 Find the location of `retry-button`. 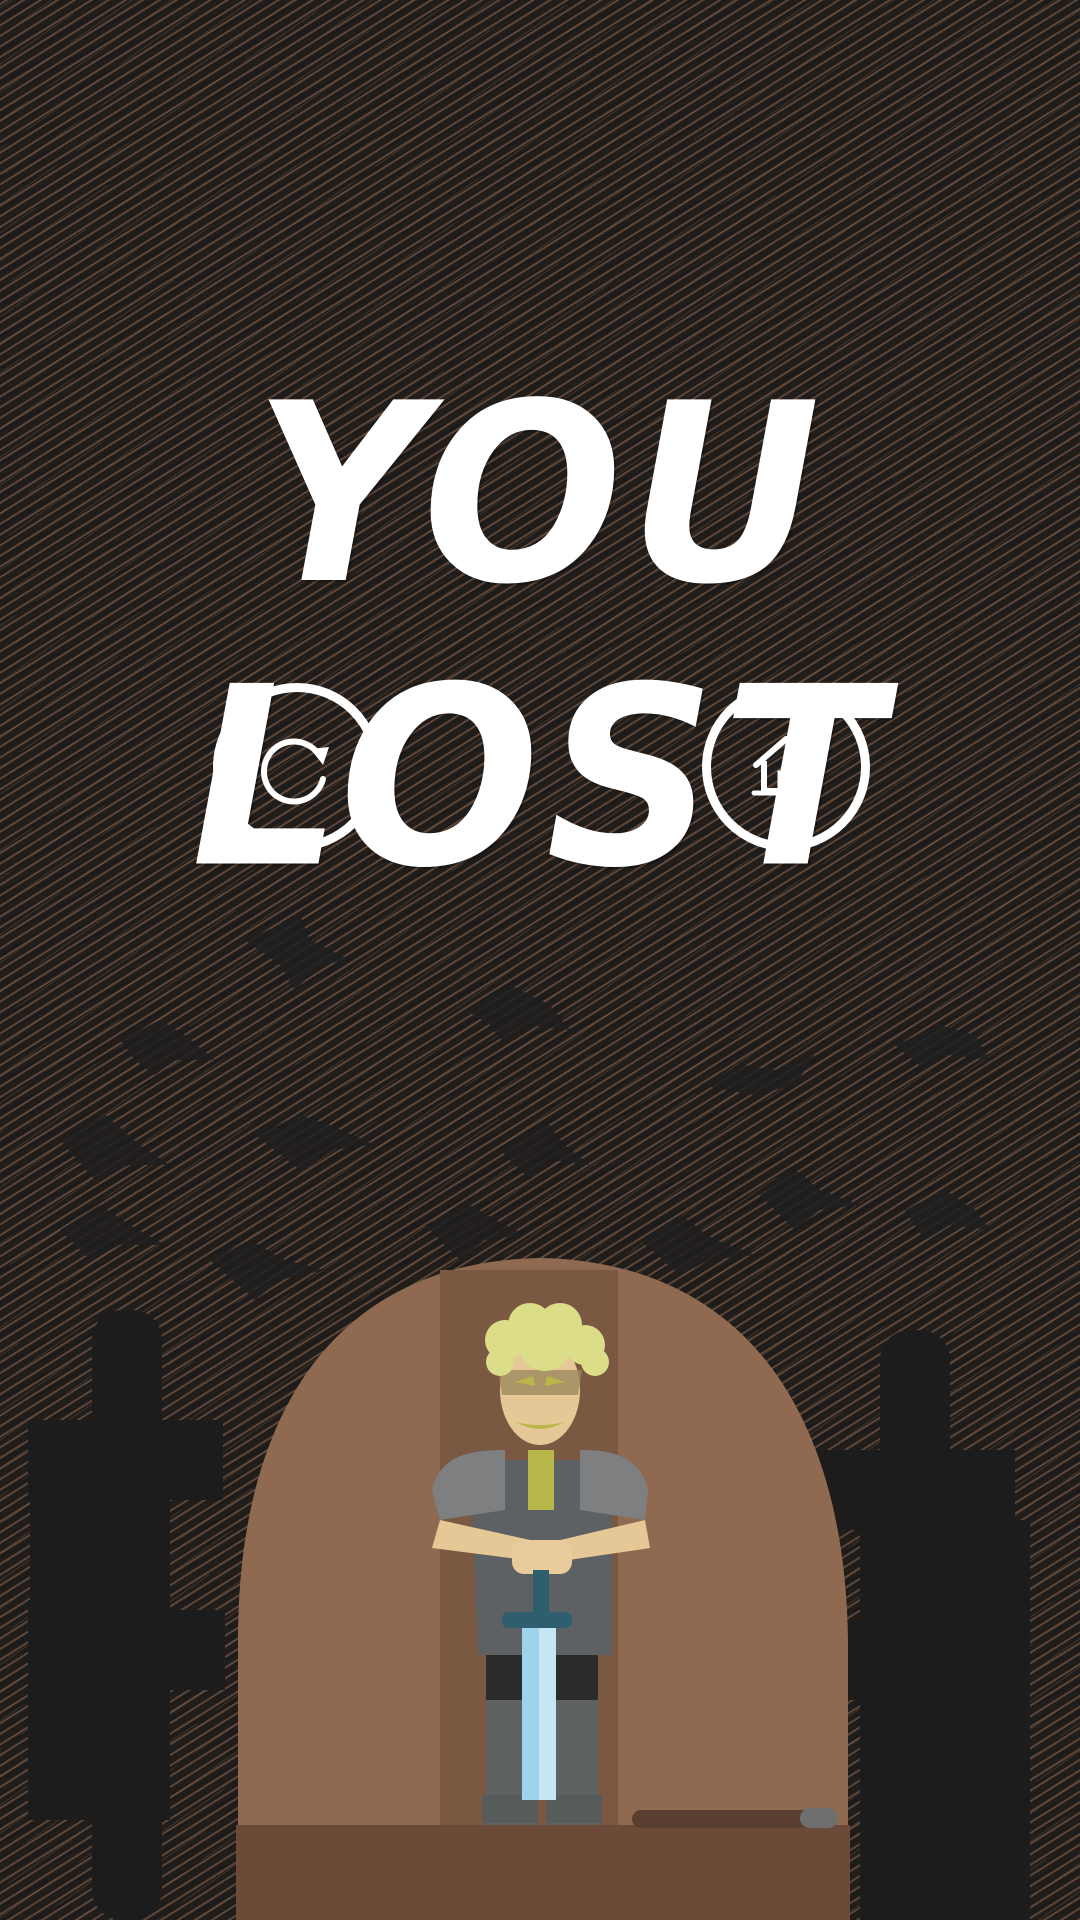

retry-button is located at coordinates (297, 767).